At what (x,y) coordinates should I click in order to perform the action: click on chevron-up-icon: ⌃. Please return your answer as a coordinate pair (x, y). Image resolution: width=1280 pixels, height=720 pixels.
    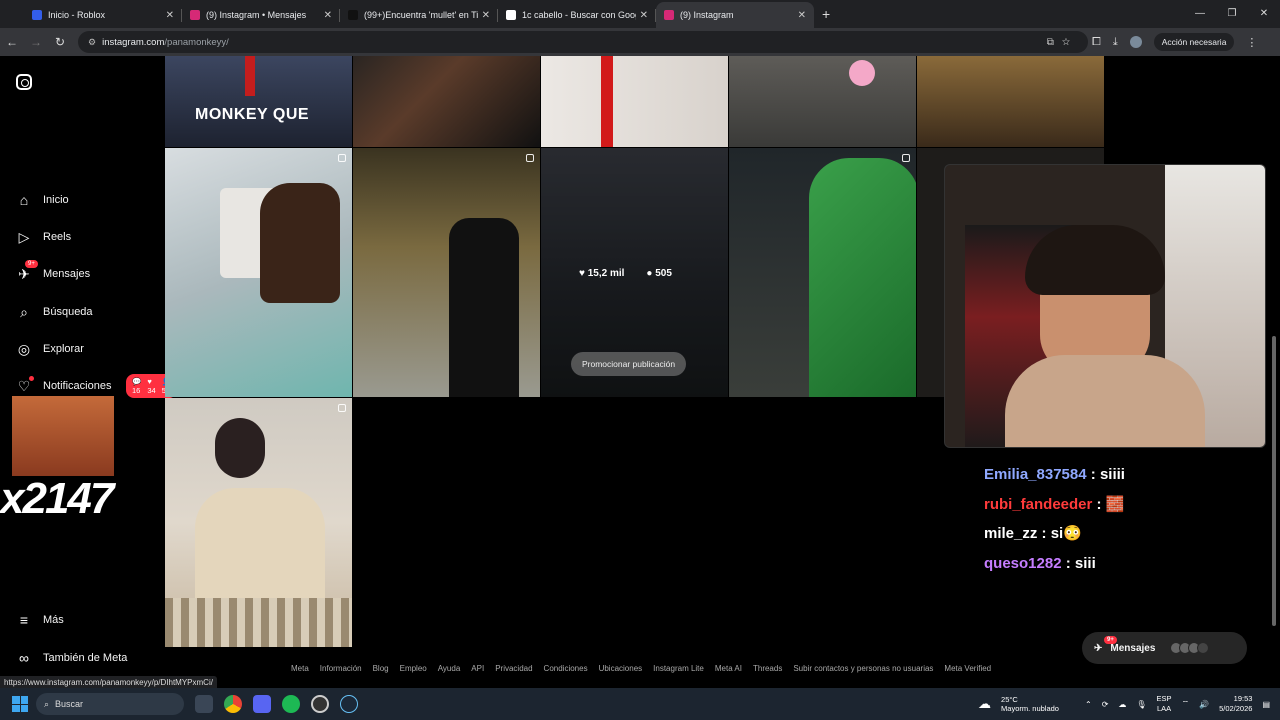
    Looking at the image, I should click on (1088, 704).